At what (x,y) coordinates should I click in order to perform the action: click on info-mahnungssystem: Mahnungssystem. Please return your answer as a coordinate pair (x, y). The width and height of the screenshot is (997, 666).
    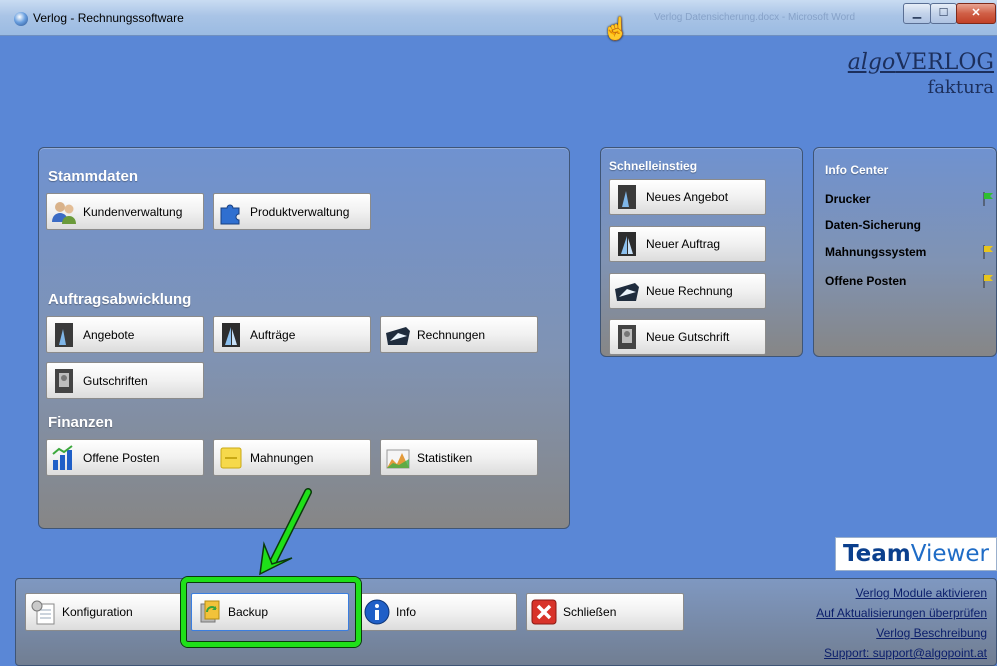
    Looking at the image, I should click on (910, 252).